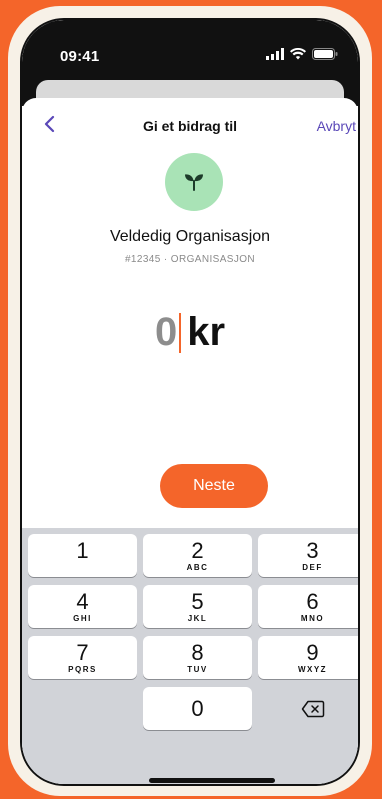 The height and width of the screenshot is (799, 382). What do you see at coordinates (197, 550) in the screenshot?
I see `key-digit: 2` at bounding box center [197, 550].